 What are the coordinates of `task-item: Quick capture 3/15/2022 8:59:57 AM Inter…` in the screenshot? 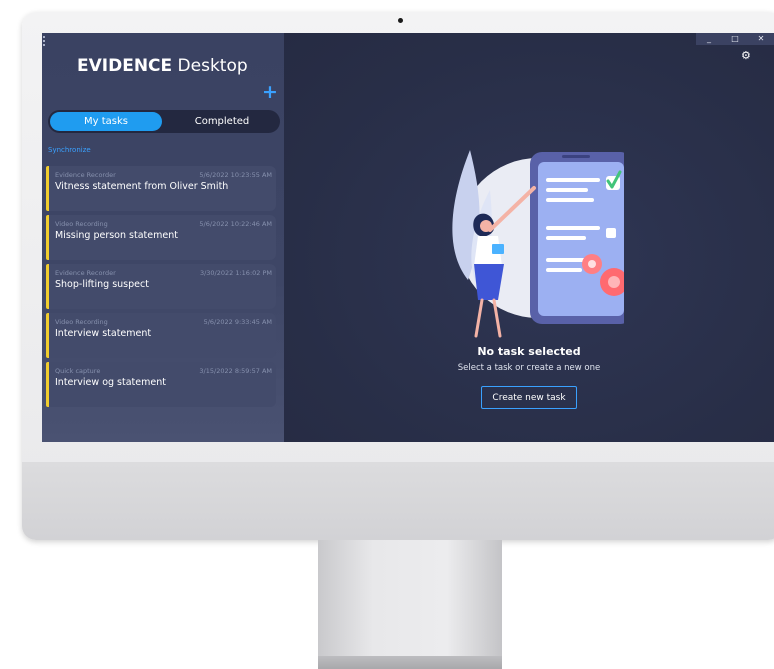 It's located at (161, 384).